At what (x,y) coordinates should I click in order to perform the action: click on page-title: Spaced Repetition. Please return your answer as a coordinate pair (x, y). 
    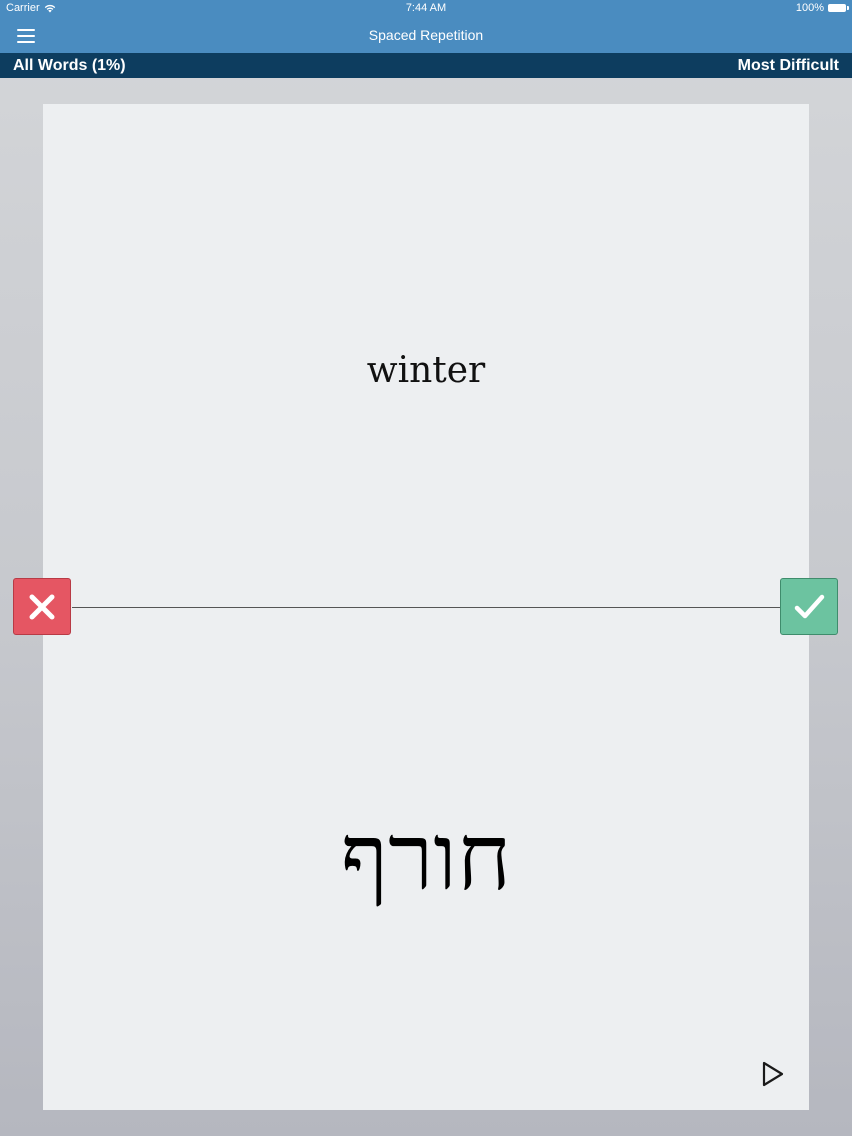
    Looking at the image, I should click on (426, 35).